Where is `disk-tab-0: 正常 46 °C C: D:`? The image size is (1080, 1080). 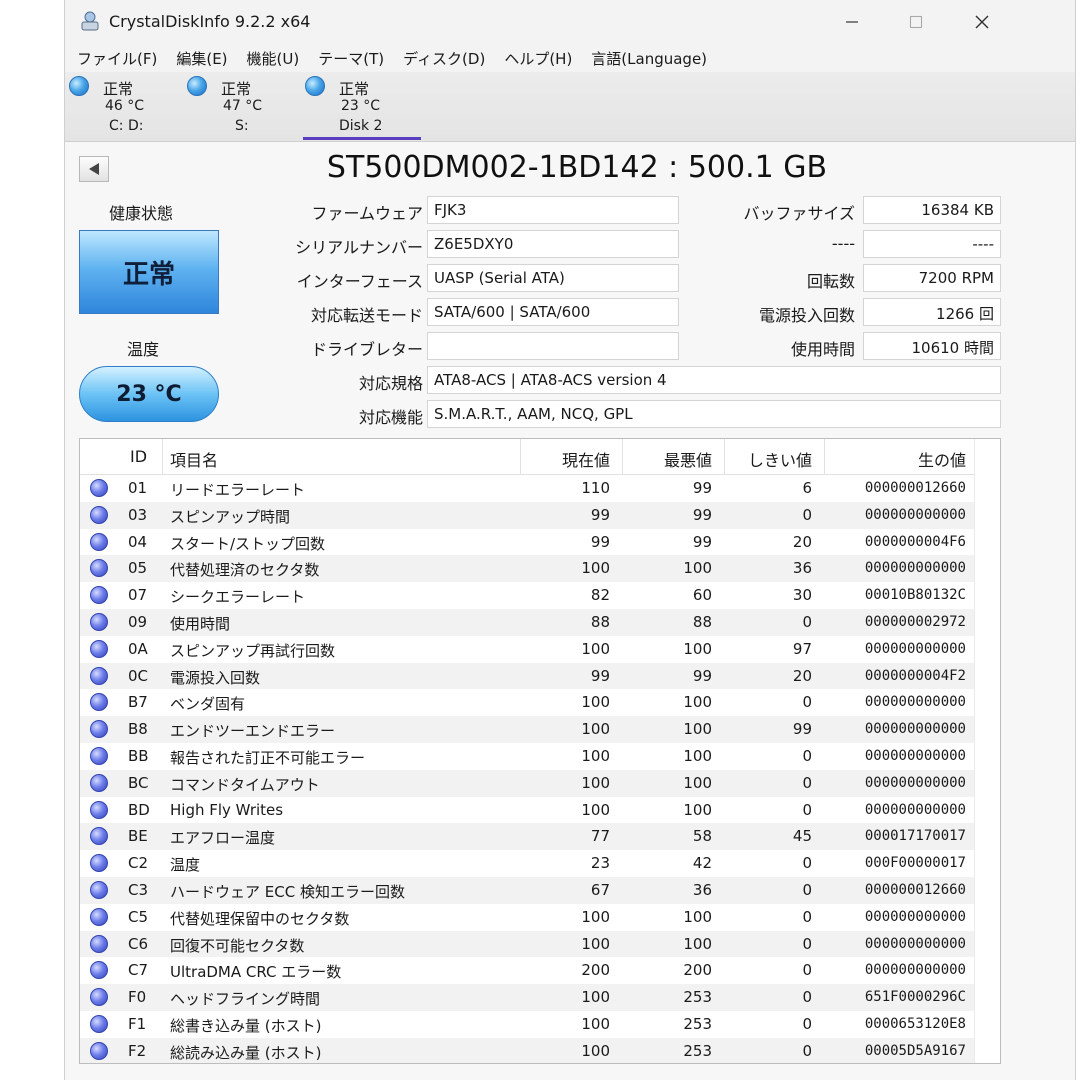 disk-tab-0: 正常 46 °C C: D: is located at coordinates (126, 107).